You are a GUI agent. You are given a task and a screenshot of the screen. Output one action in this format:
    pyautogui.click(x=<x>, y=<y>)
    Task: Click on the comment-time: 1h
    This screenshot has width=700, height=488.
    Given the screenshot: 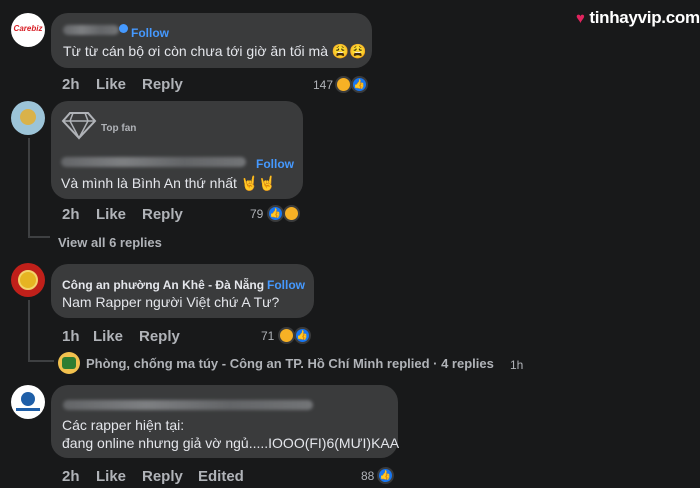 What is the action you would take?
    pyautogui.click(x=71, y=336)
    